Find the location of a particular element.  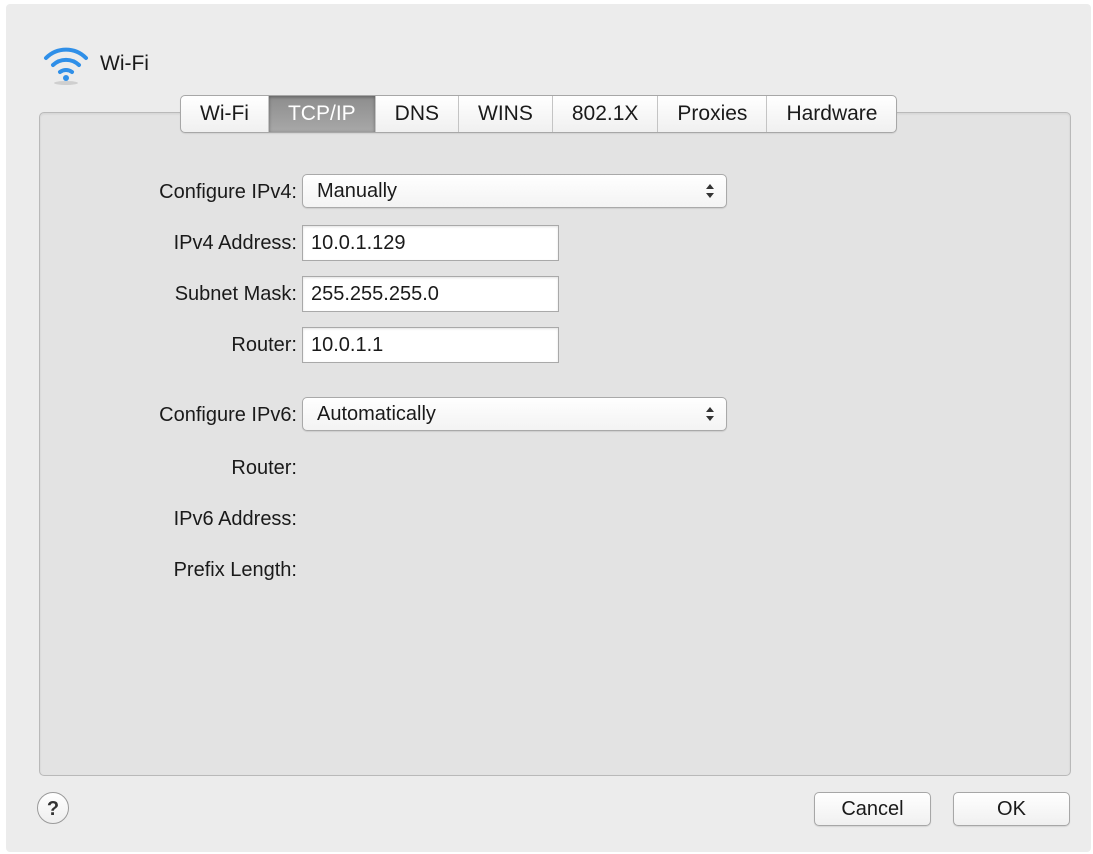

ipv4-router-field is located at coordinates (430, 345).